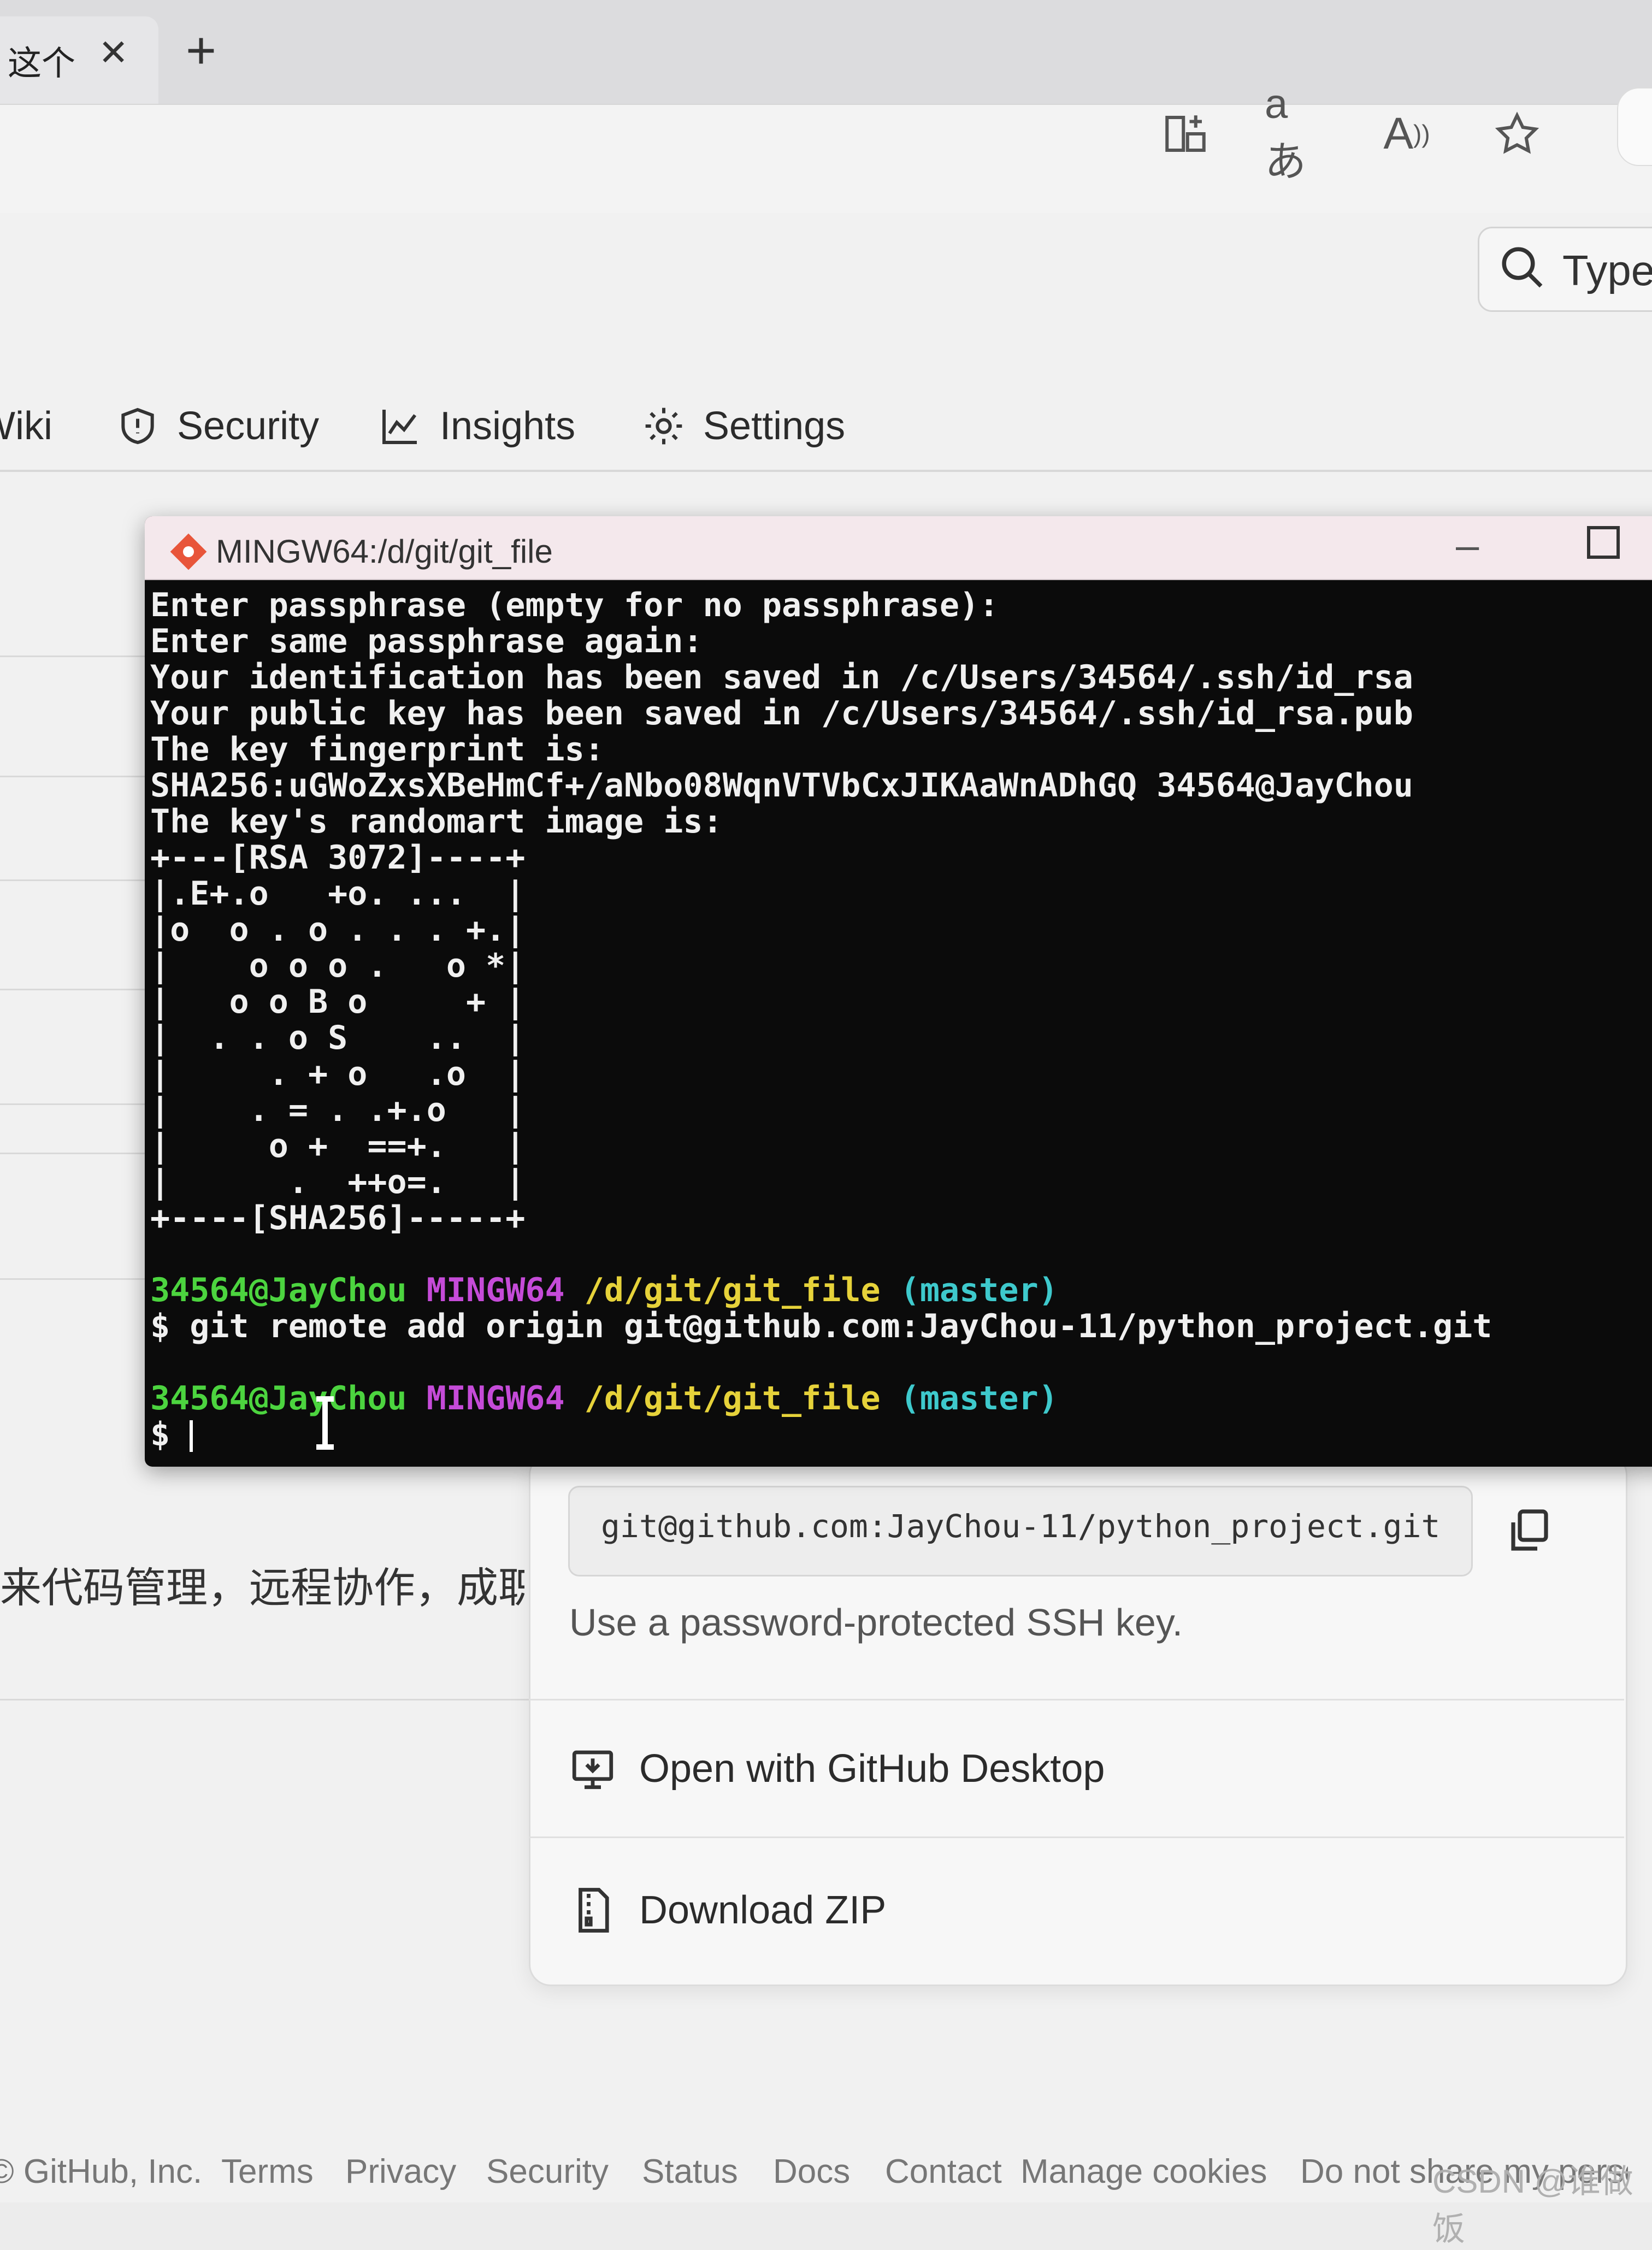 Image resolution: width=1652 pixels, height=2250 pixels. I want to click on terminal-line: +----[SHA256]-----+, so click(338, 1218).